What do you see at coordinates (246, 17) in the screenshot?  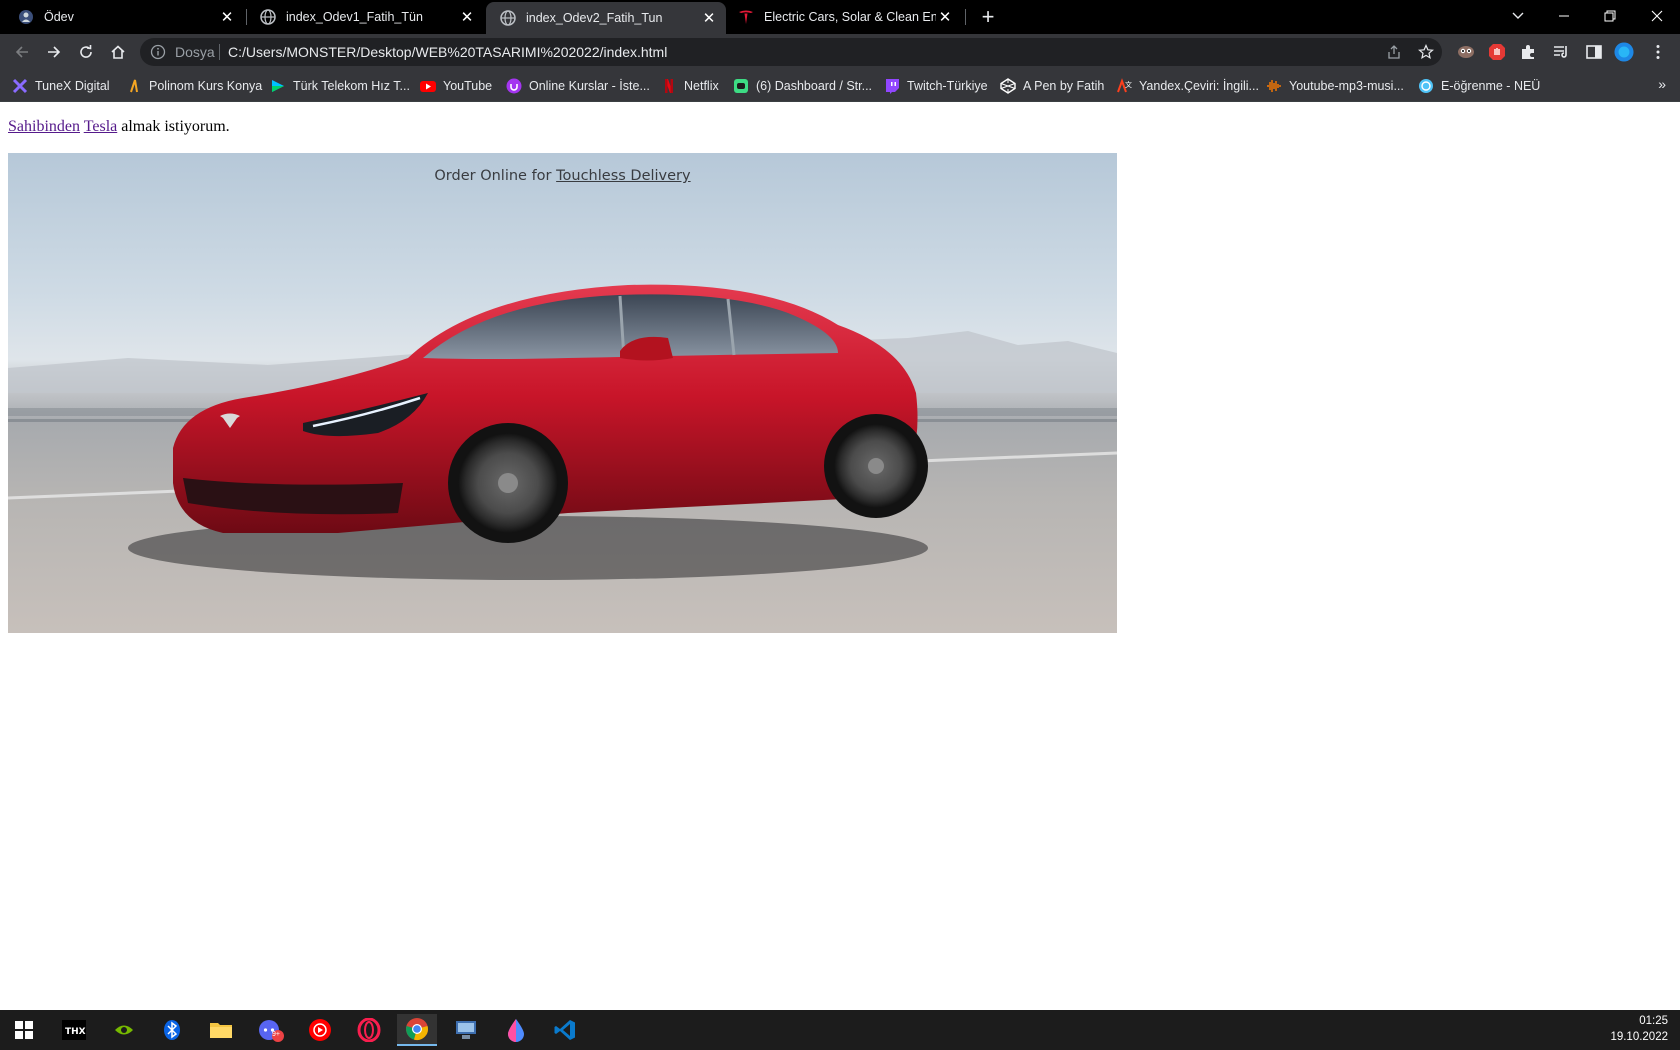 I see `tab-divider` at bounding box center [246, 17].